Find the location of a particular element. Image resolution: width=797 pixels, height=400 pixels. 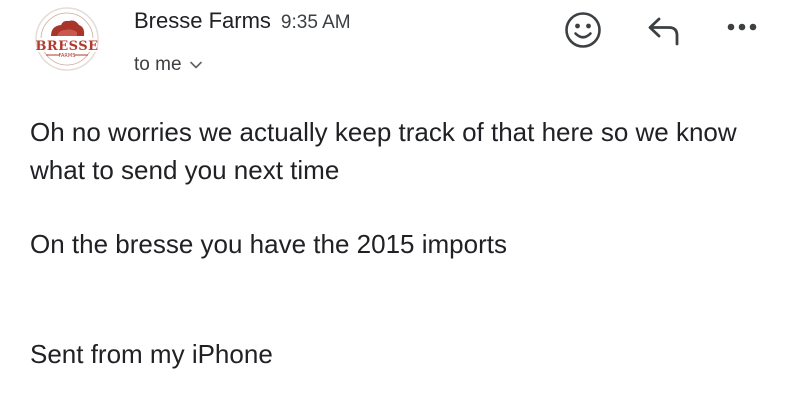

recipient-label: to me is located at coordinates (158, 64).